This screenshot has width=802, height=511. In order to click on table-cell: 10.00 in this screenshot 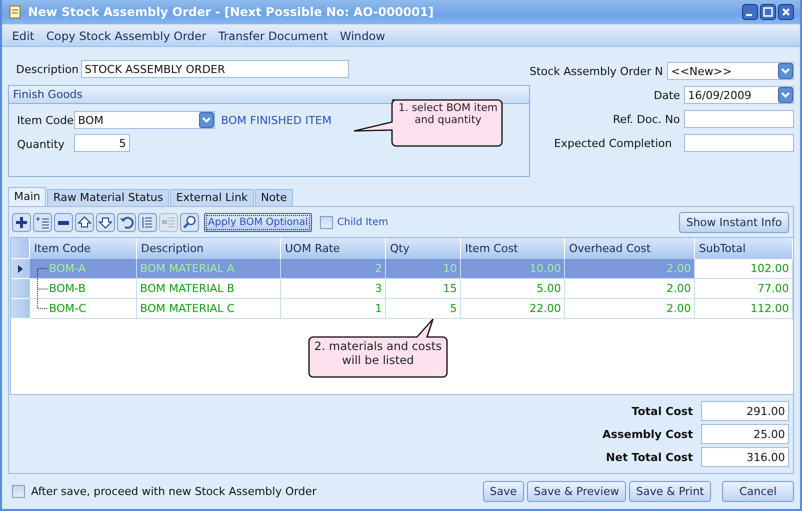, I will do `click(545, 268)`.